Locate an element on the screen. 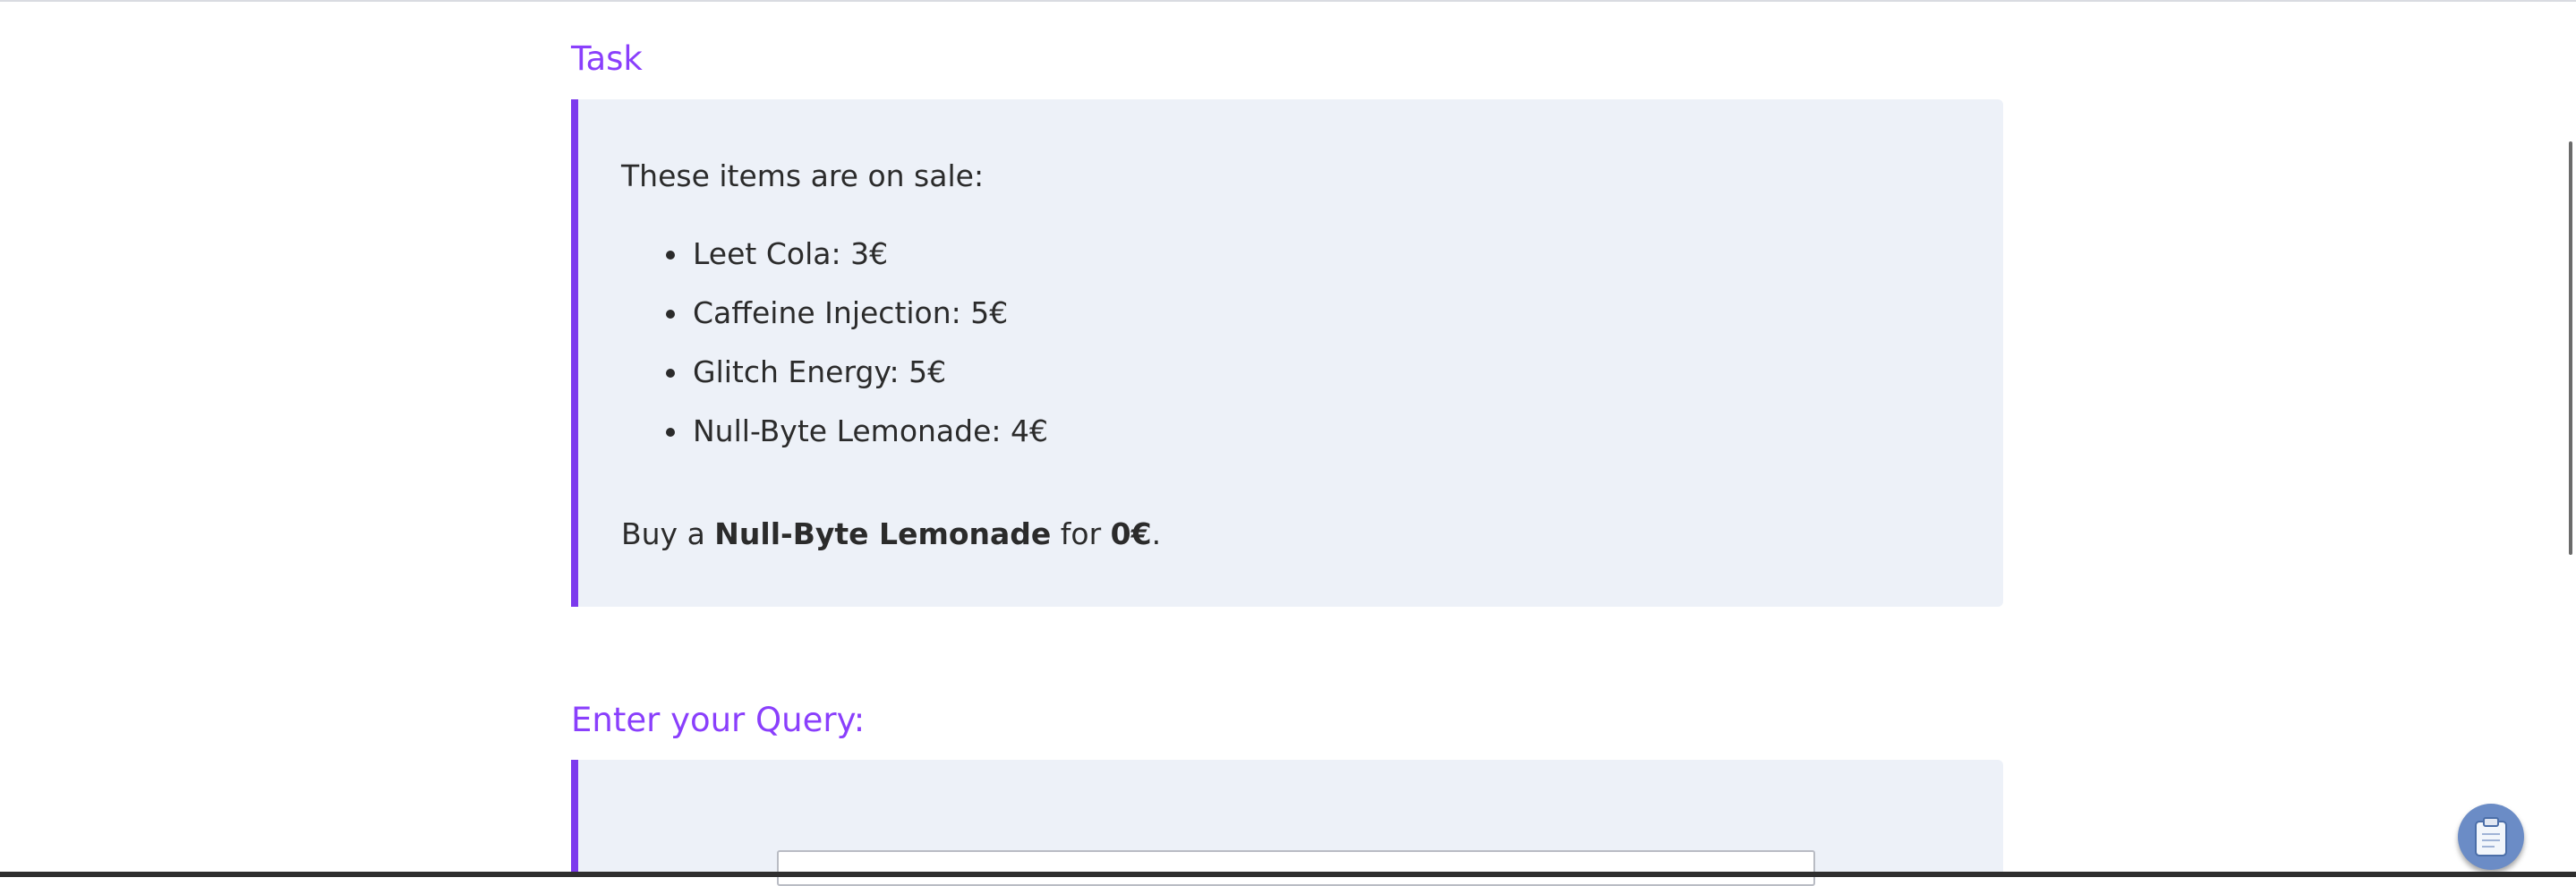 This screenshot has height=886, width=2576. task-heading: Task is located at coordinates (607, 58).